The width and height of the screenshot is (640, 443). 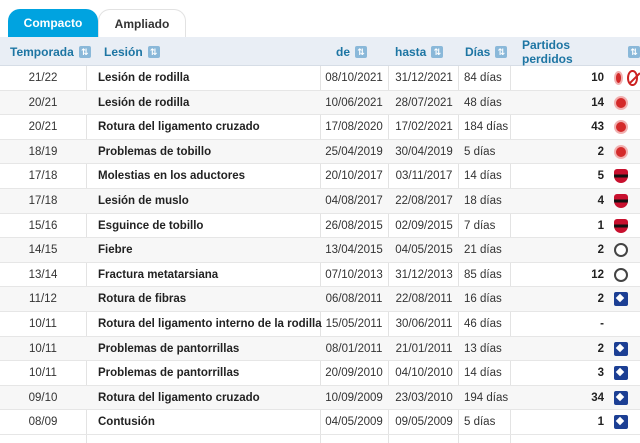 What do you see at coordinates (600, 373) in the screenshot?
I see `games-missed-cell: 3` at bounding box center [600, 373].